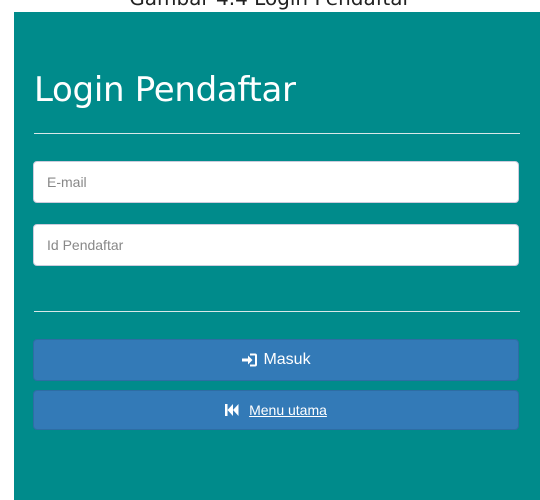  I want to click on id-pendaftar-field, so click(276, 245).